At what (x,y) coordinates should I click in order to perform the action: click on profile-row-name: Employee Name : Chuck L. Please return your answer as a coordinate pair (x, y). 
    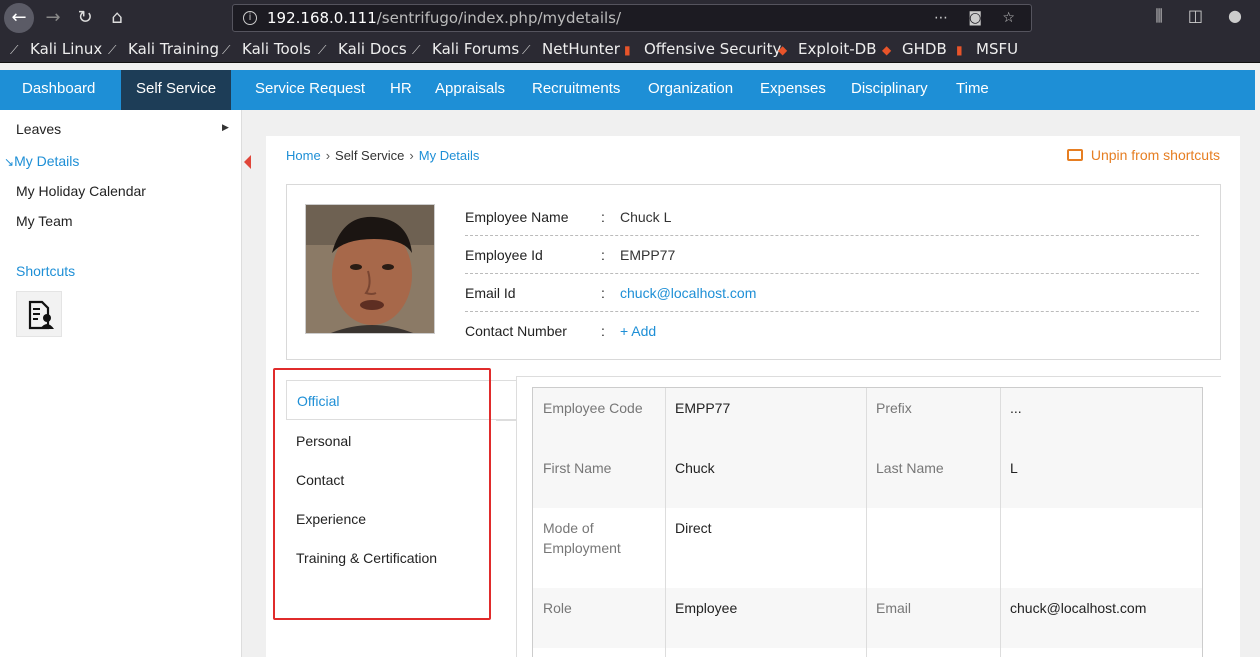
    Looking at the image, I should click on (832, 217).